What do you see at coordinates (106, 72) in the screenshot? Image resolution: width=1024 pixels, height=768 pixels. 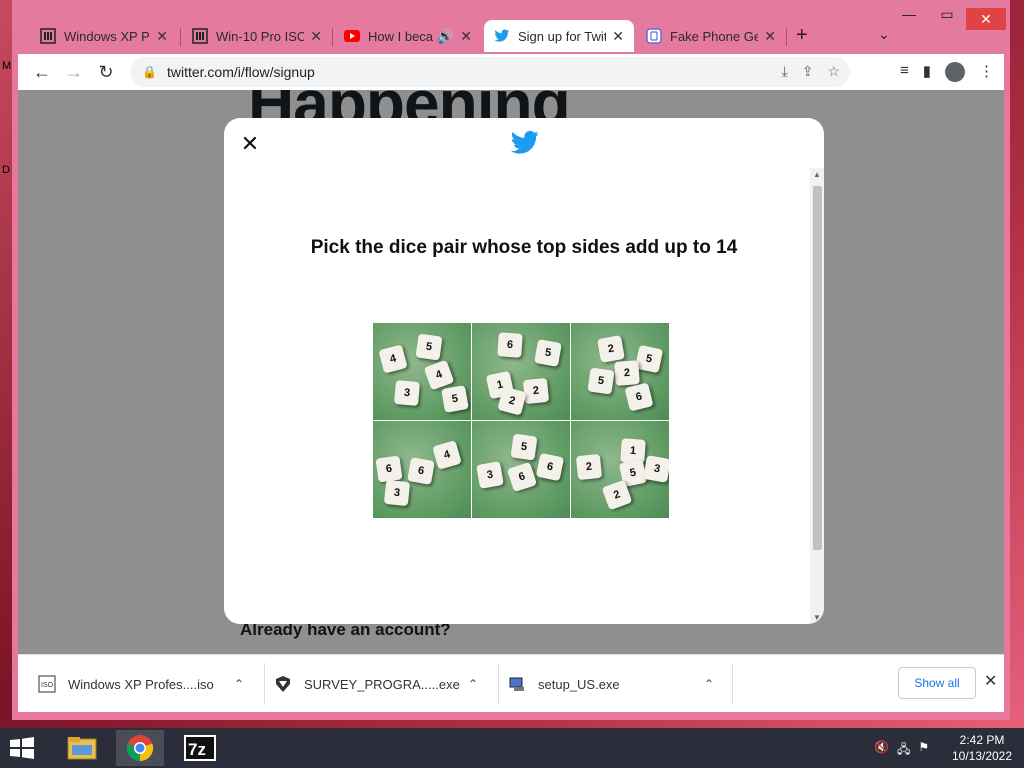 I see `reload-icon: ↻` at bounding box center [106, 72].